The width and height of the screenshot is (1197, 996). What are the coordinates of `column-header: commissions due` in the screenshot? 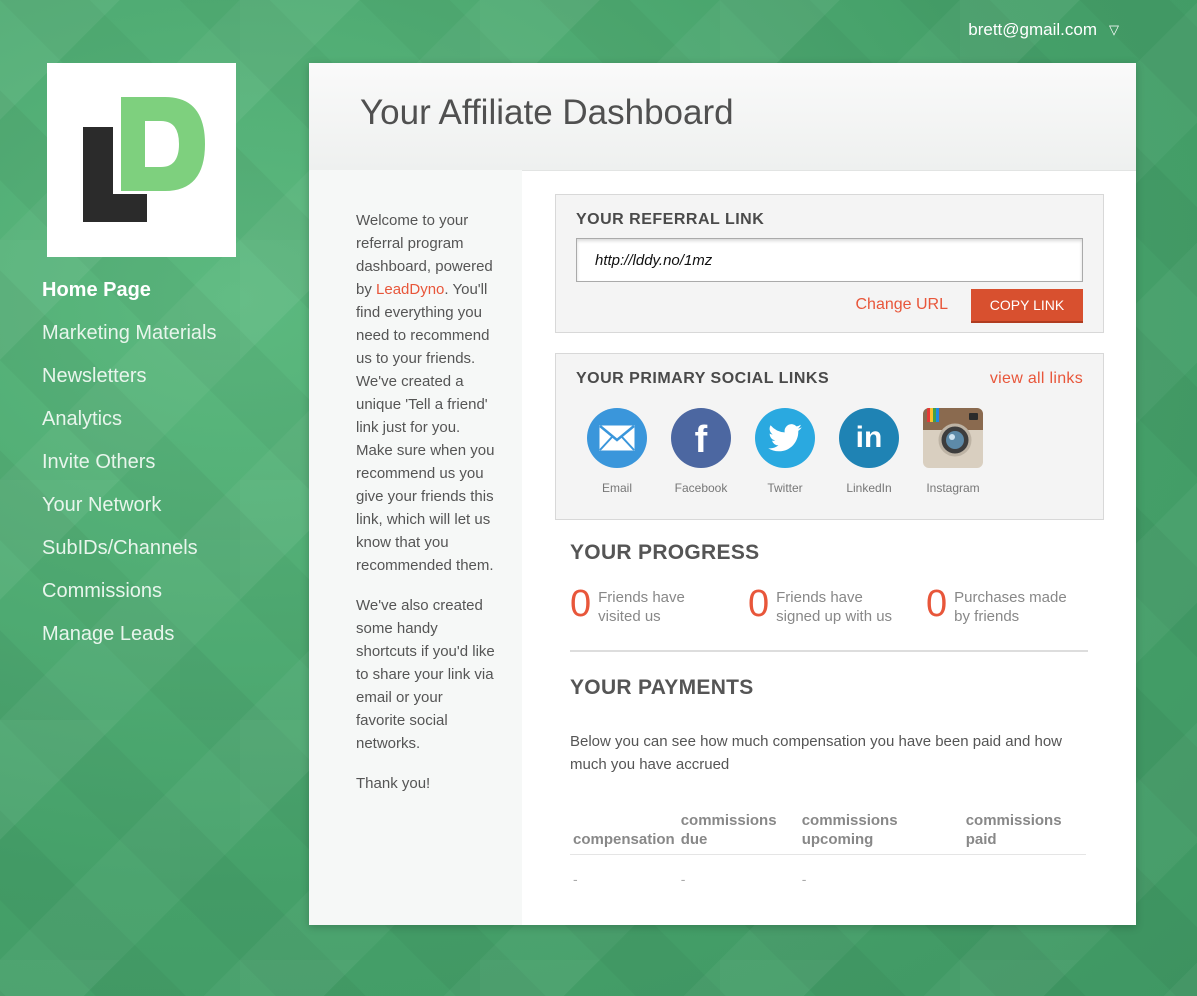 It's located at (738, 833).